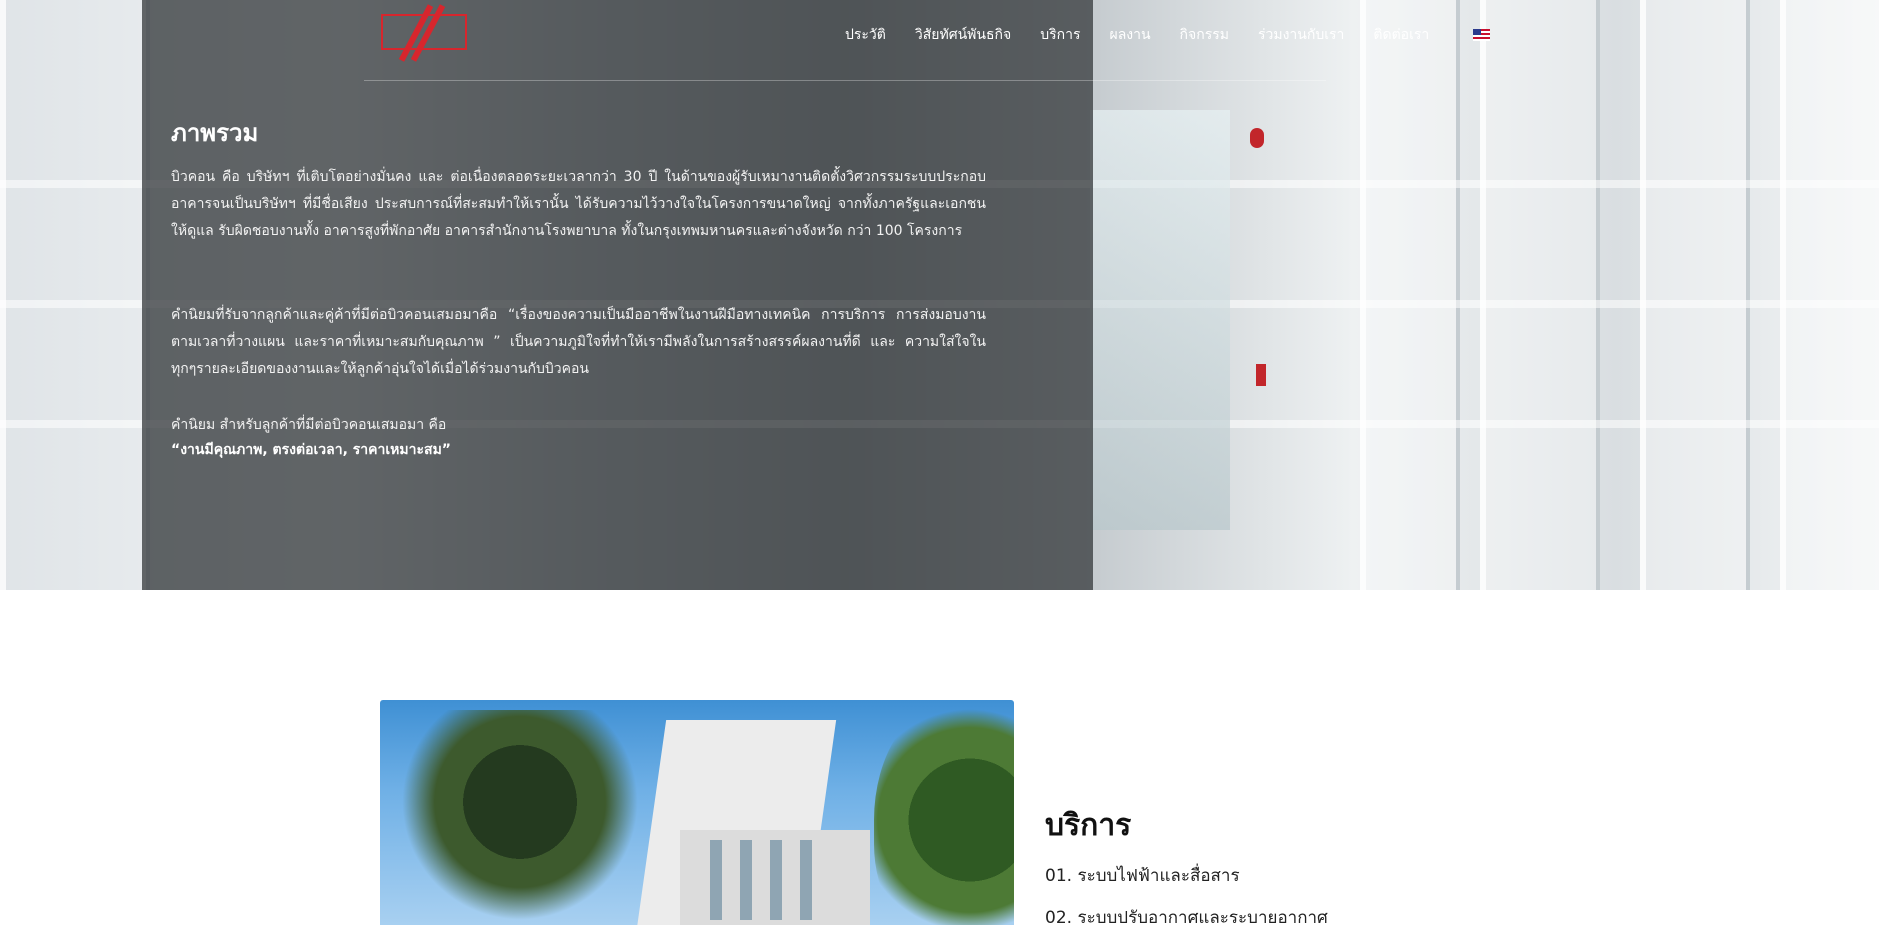  What do you see at coordinates (1129, 35) in the screenshot?
I see `nav-portfolio: ผลงาน` at bounding box center [1129, 35].